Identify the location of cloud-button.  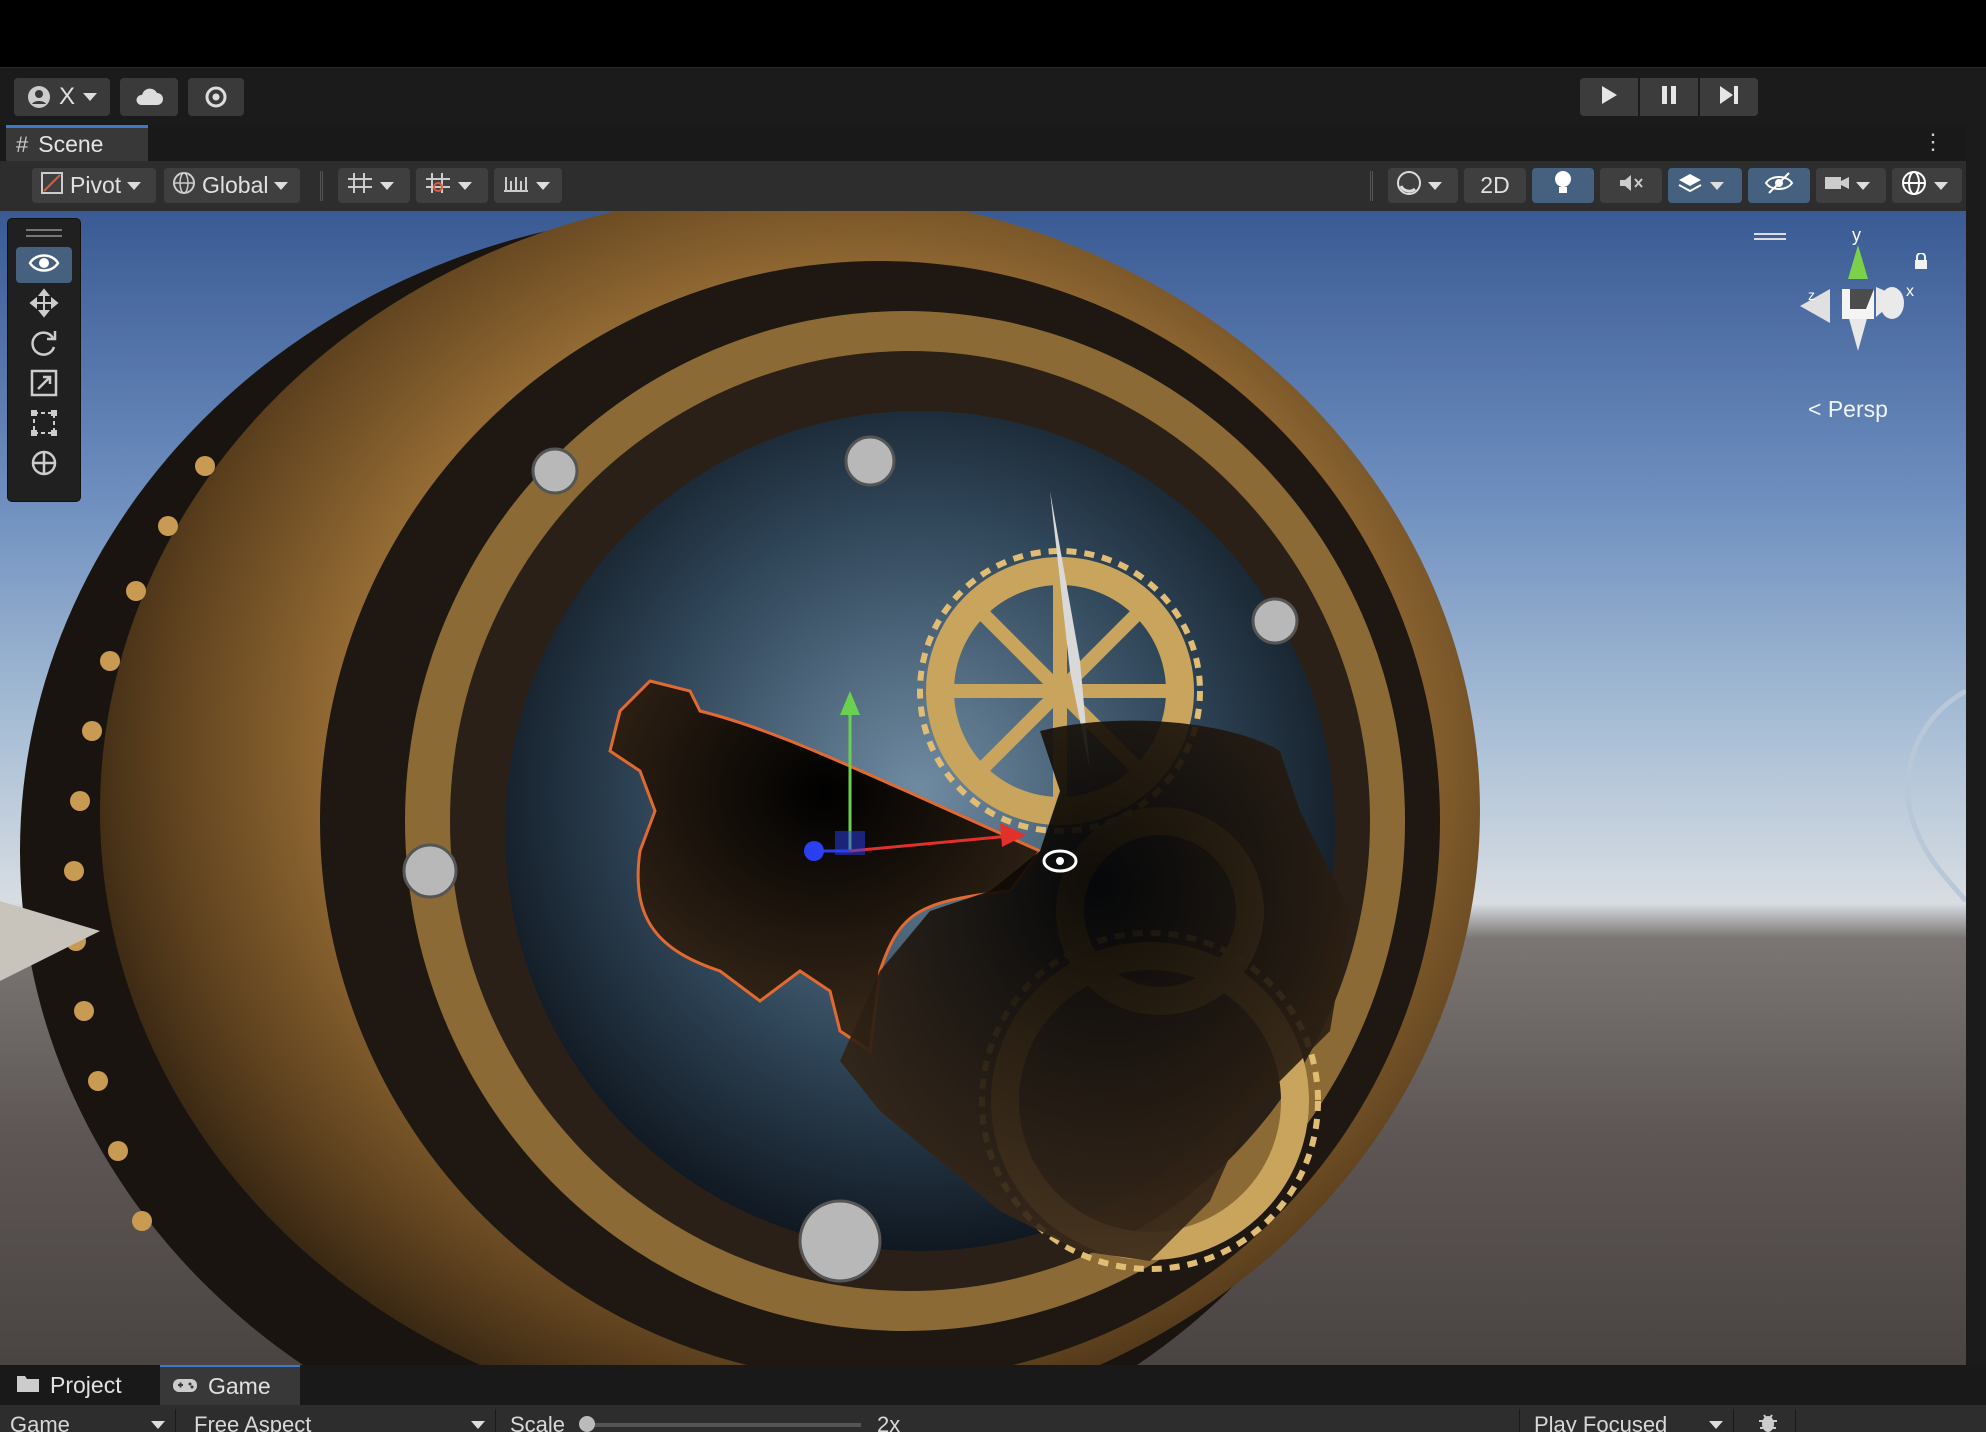
(149, 97).